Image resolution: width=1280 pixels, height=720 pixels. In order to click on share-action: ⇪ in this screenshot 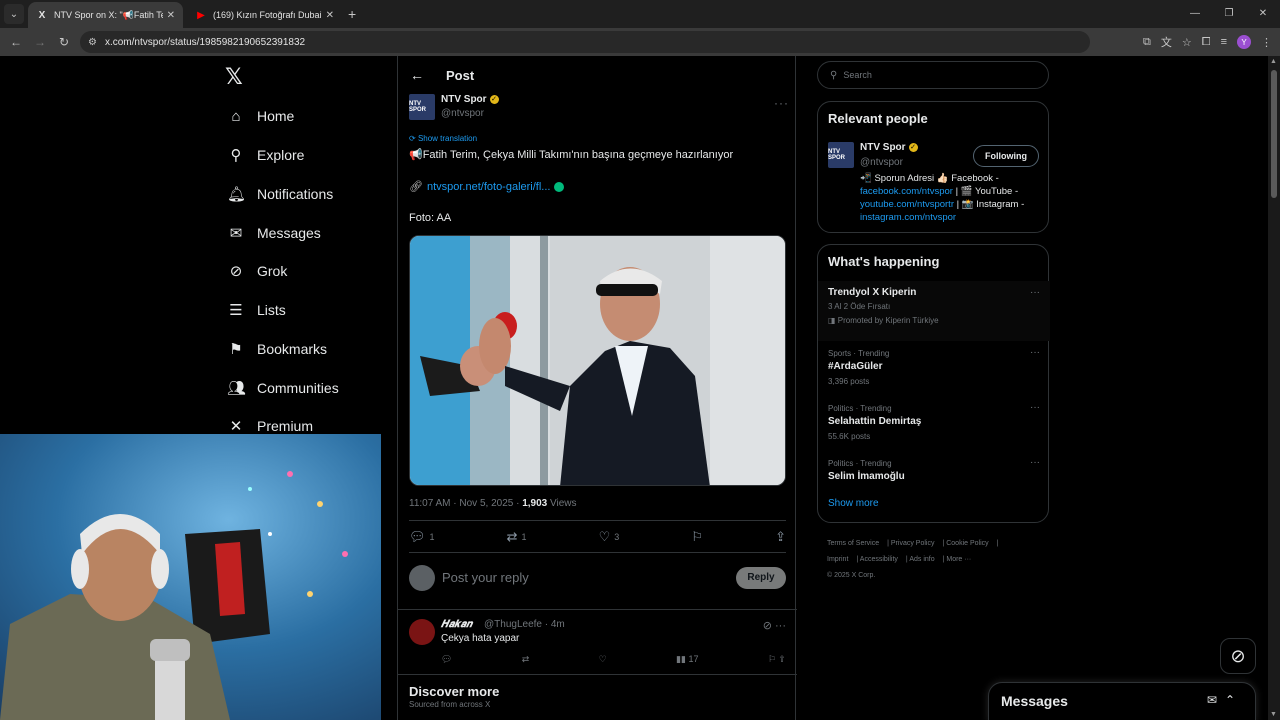, I will do `click(780, 537)`.